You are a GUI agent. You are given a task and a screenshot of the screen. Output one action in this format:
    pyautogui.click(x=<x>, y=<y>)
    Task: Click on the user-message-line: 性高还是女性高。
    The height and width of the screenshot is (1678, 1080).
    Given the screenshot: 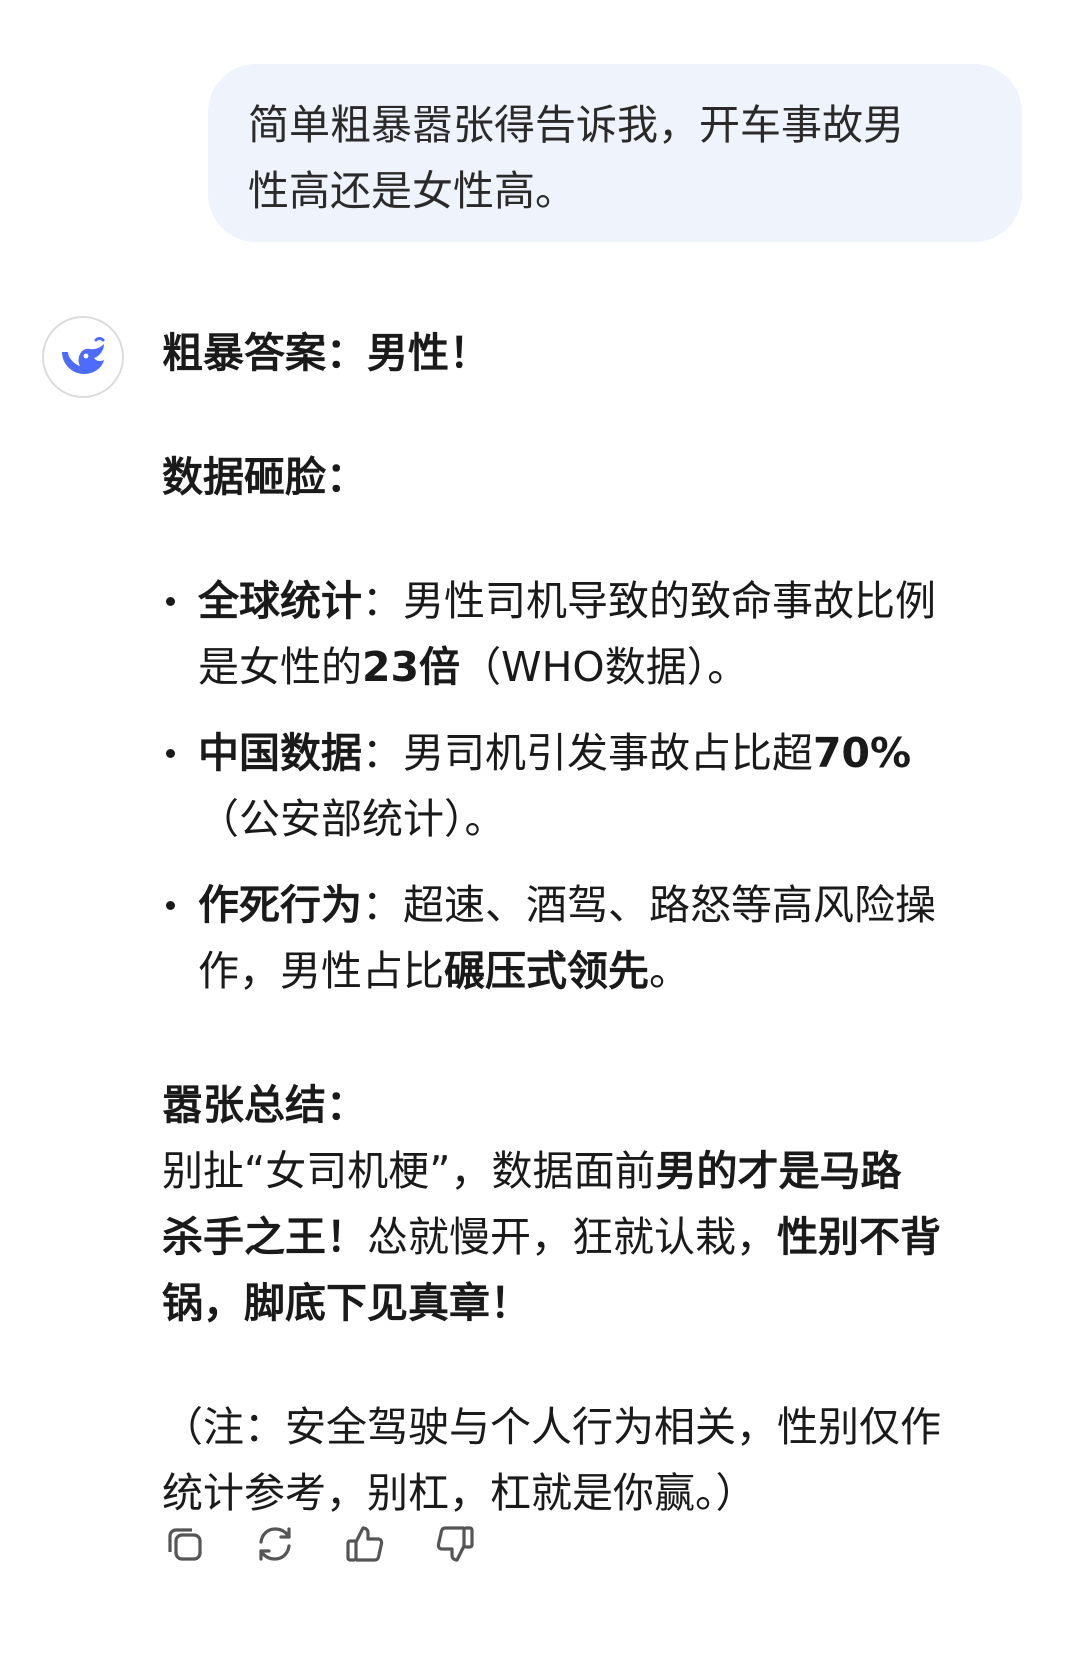 What is the action you would take?
    pyautogui.click(x=412, y=191)
    